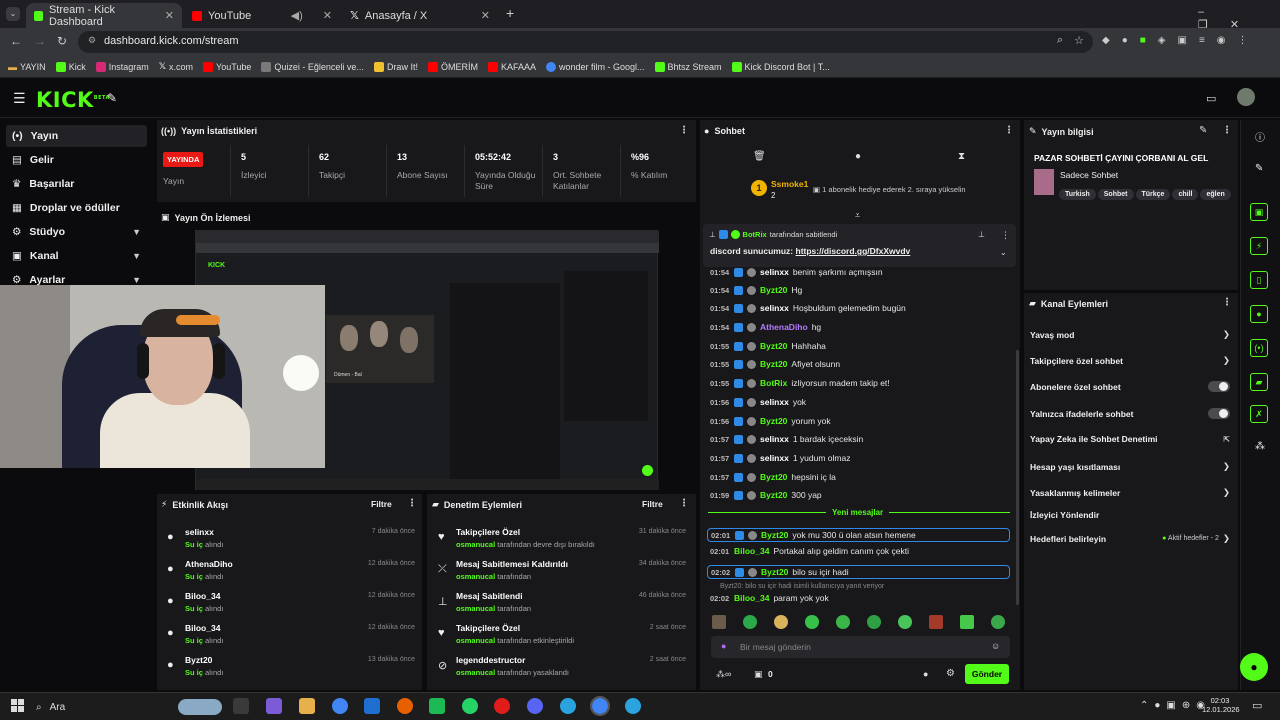  I want to click on bookmark-kafaaa: KAFAAA, so click(511, 66).